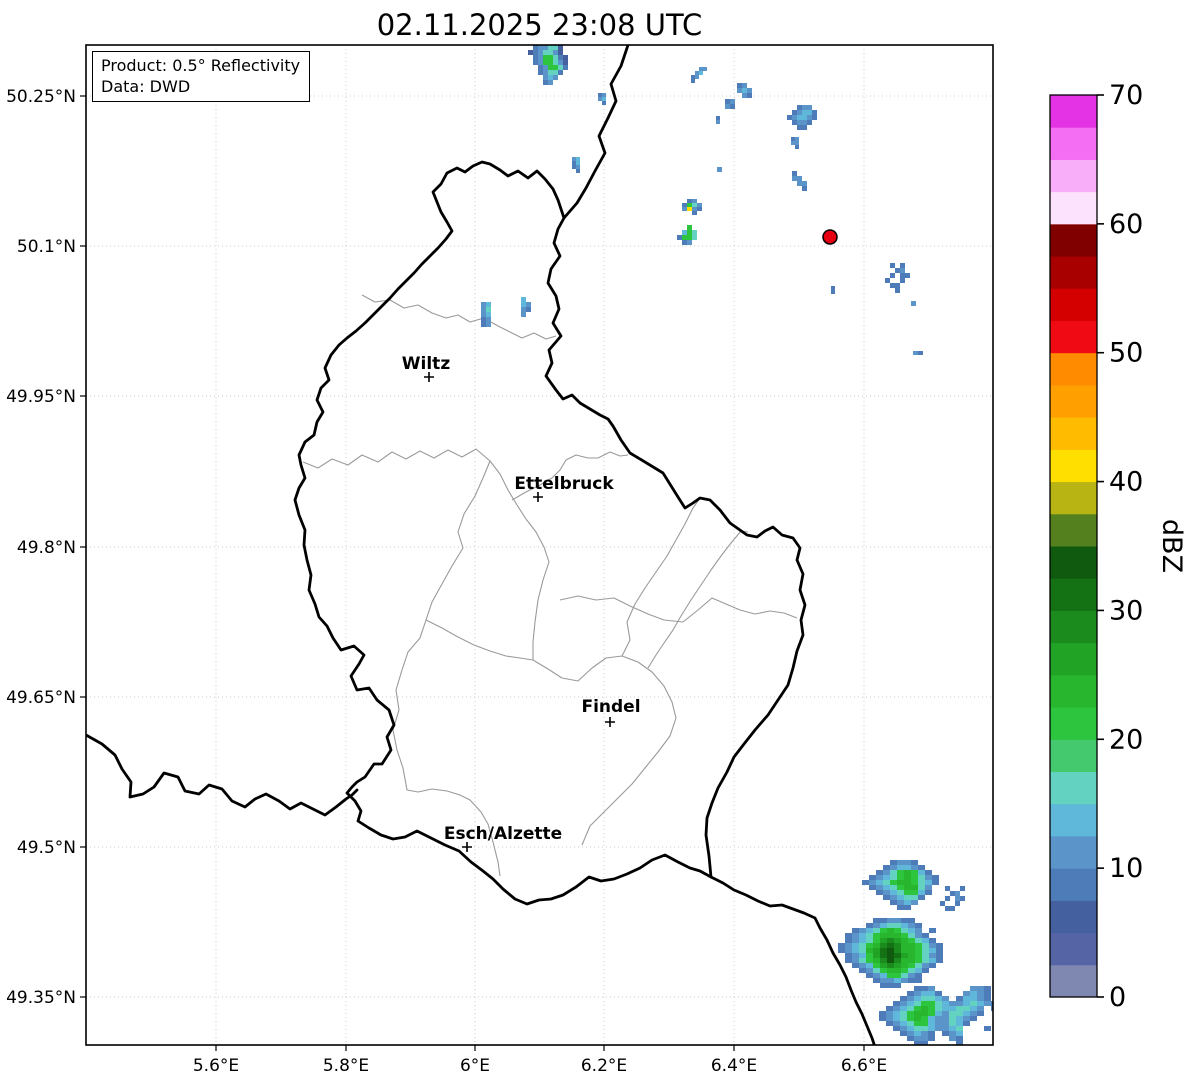 The width and height of the screenshot is (1184, 1081). What do you see at coordinates (503, 834) in the screenshot?
I see `city-label: Esch/Alzette` at bounding box center [503, 834].